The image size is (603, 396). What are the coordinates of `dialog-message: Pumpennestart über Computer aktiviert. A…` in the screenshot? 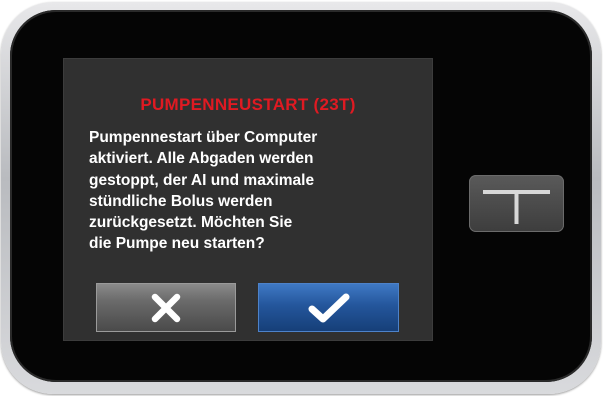 It's located at (203, 191).